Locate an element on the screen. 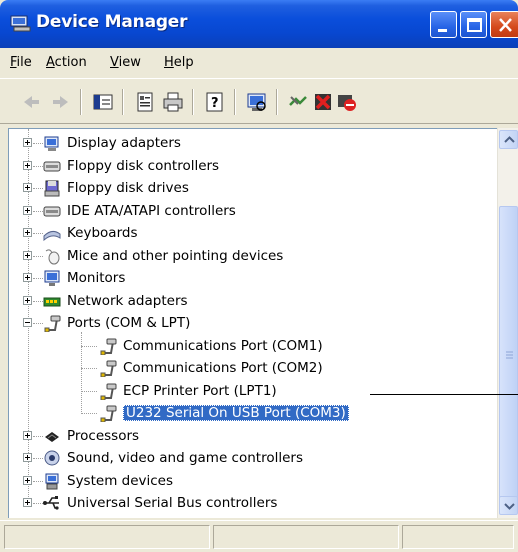 The height and width of the screenshot is (552, 518). scroll-down-button is located at coordinates (508, 505).